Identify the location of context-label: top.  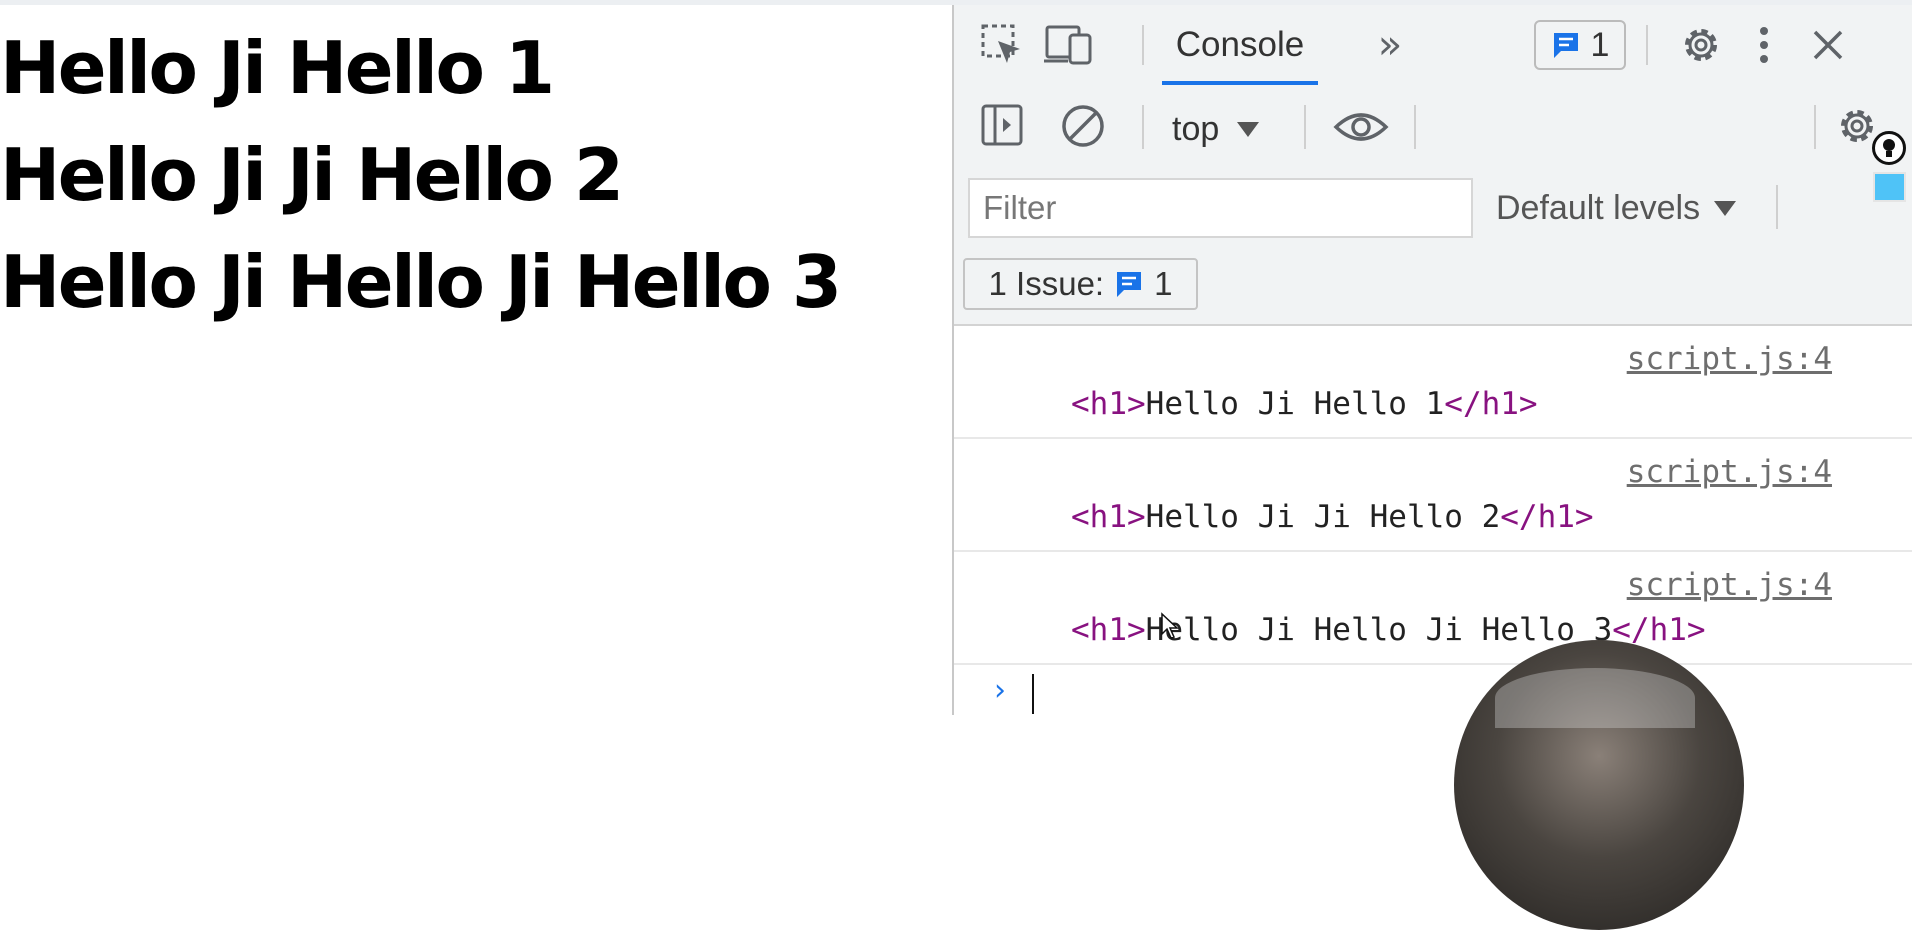
(1196, 128).